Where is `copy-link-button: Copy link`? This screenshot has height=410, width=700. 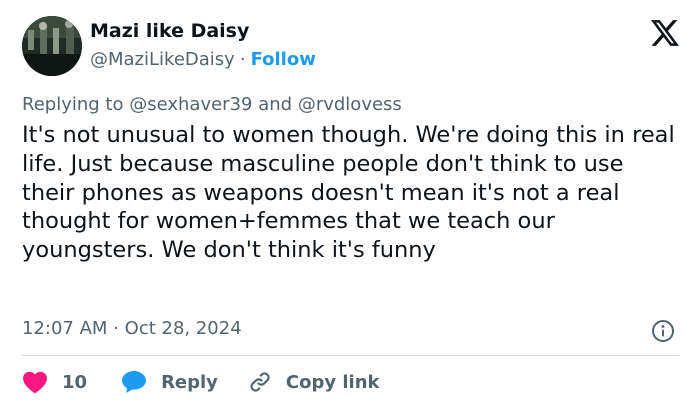 copy-link-button: Copy link is located at coordinates (314, 382).